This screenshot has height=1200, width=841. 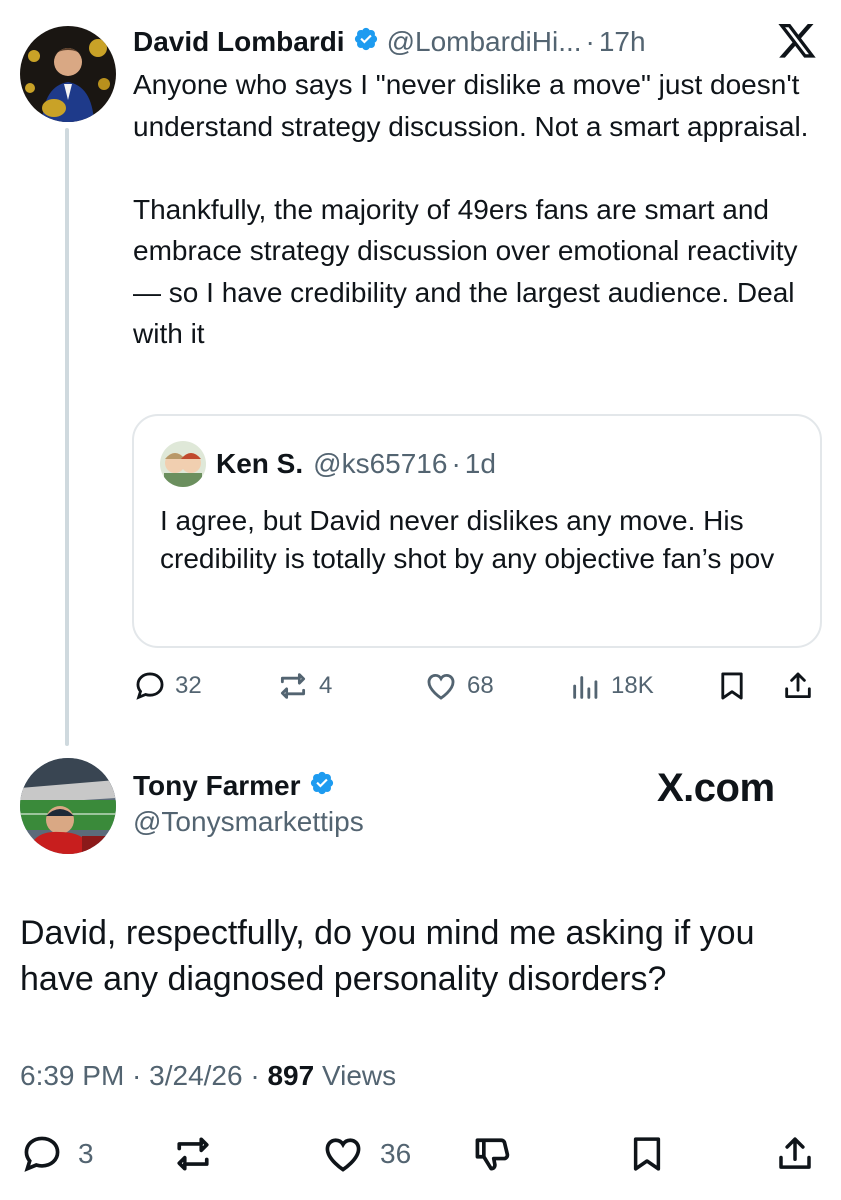 I want to click on reply-count: 3, so click(x=86, y=1153).